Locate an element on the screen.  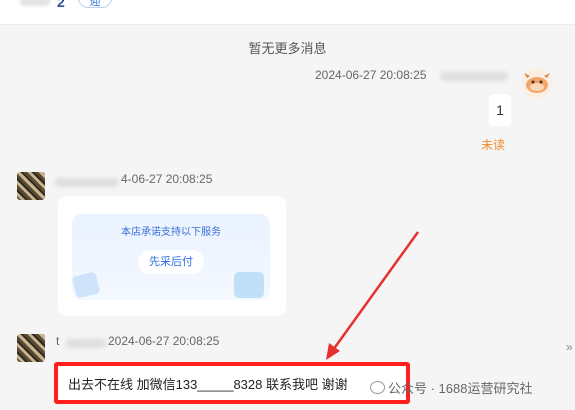
red-arrow-icon is located at coordinates (373, 295).